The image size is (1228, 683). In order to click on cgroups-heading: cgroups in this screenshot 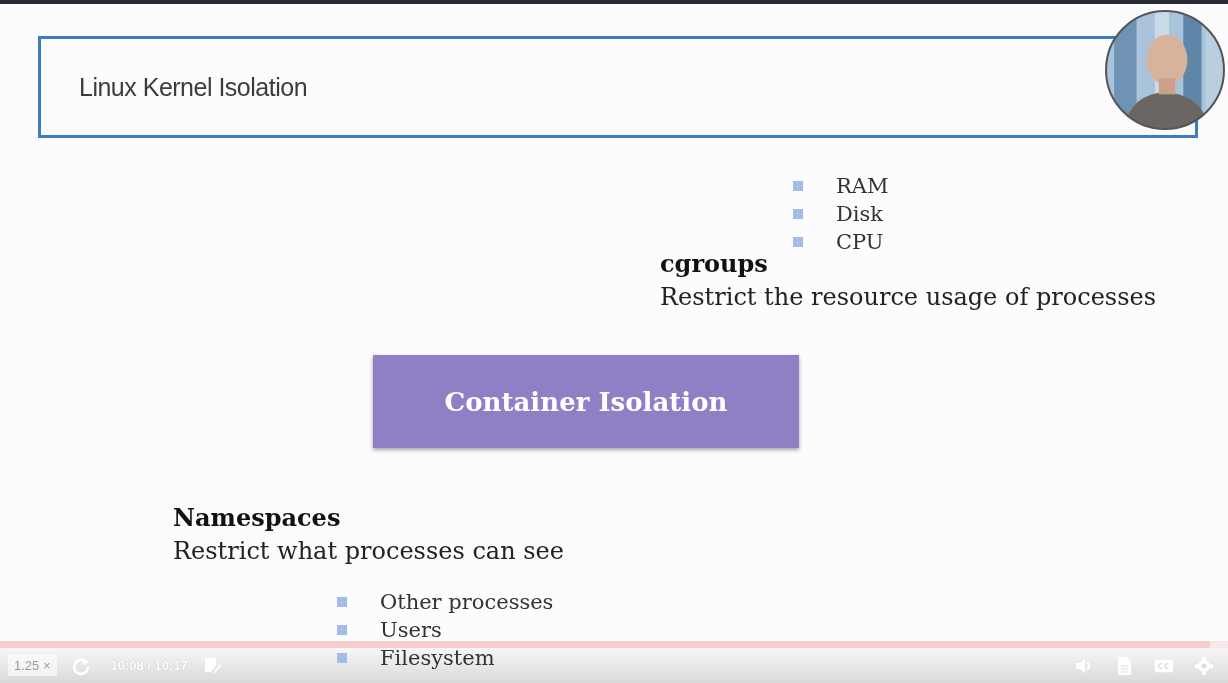, I will do `click(714, 264)`.